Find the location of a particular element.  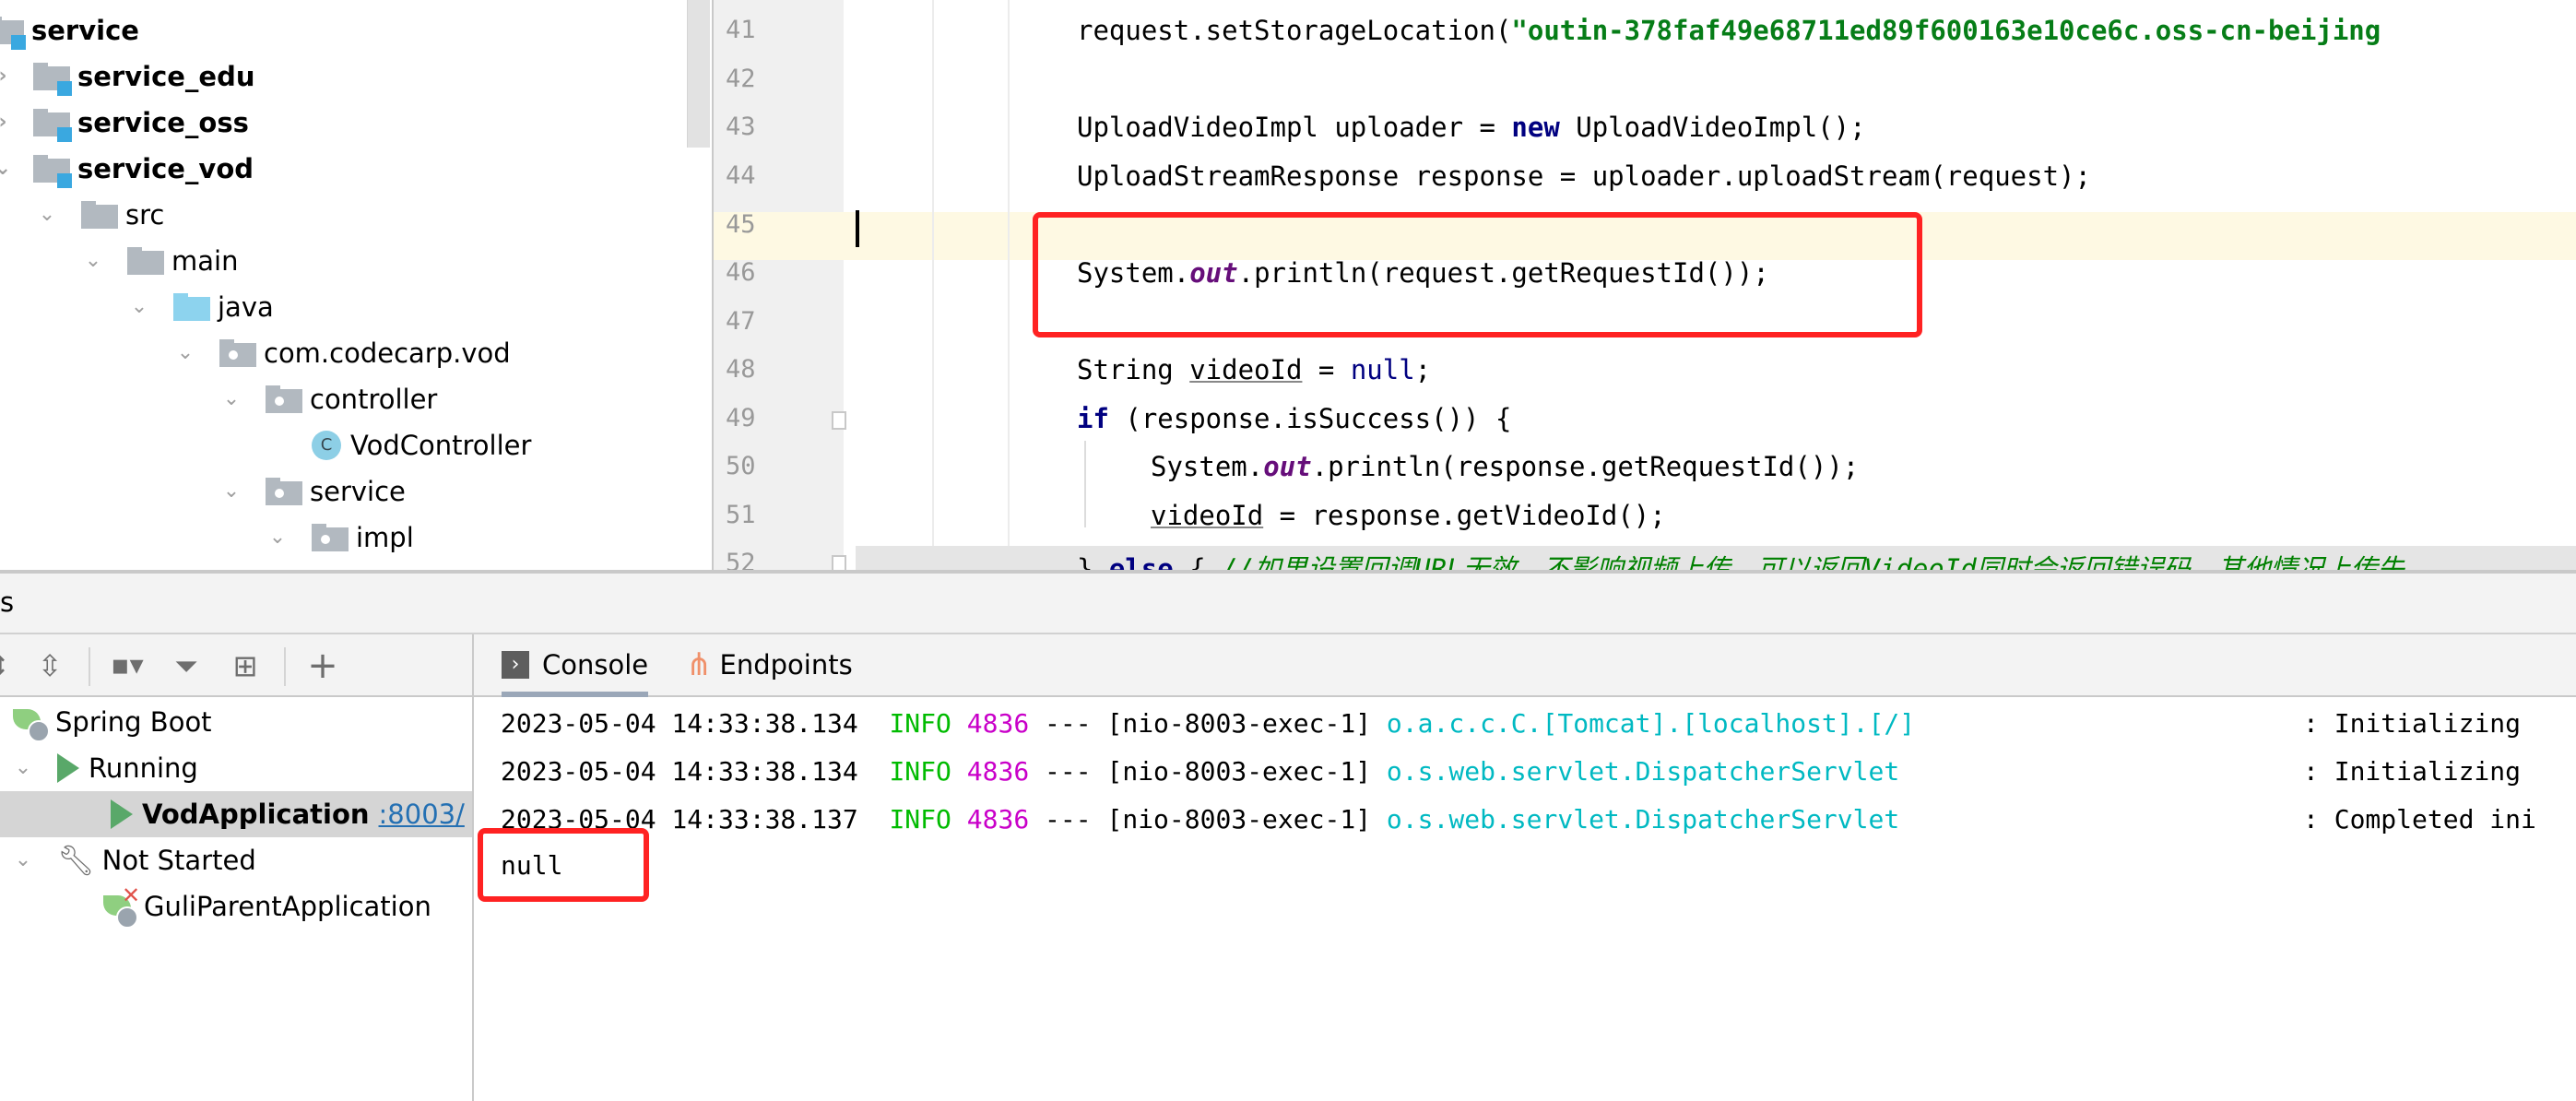

tree-item-java: ⌄ java is located at coordinates (201, 307).